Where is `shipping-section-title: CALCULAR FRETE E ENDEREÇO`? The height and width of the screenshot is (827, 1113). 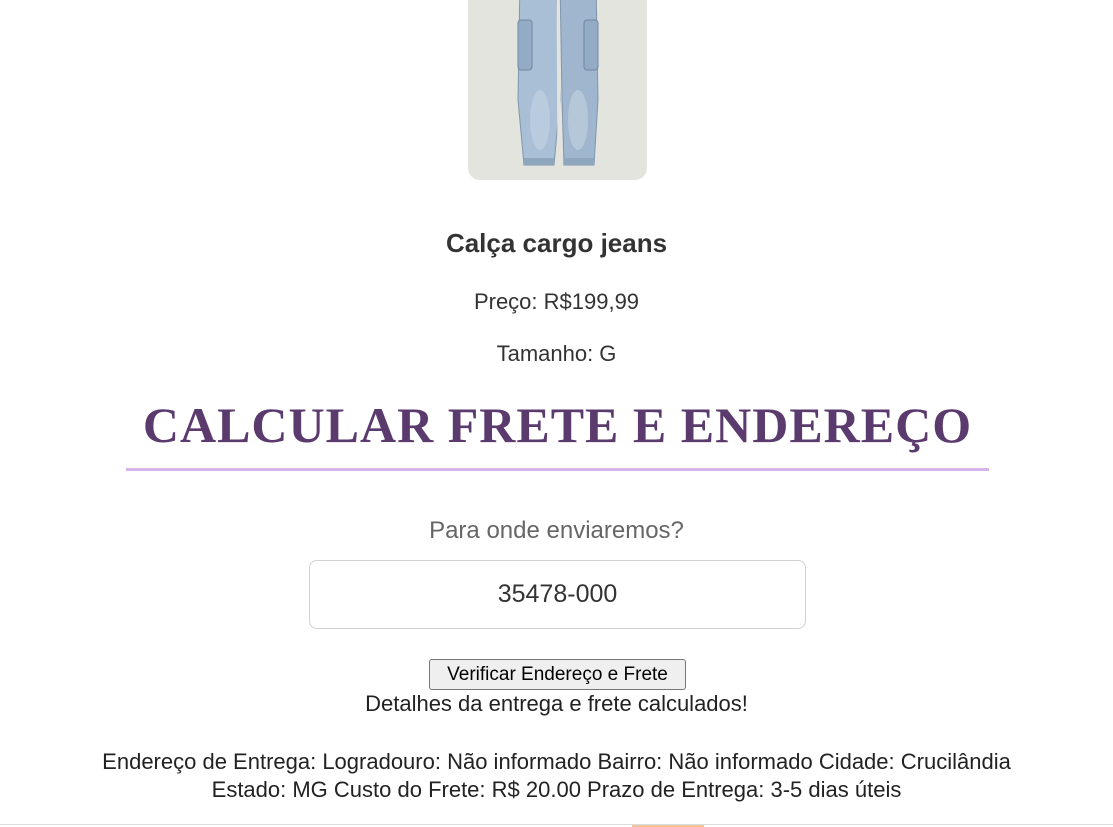
shipping-section-title: CALCULAR FRETE E ENDEREÇO is located at coordinates (557, 425).